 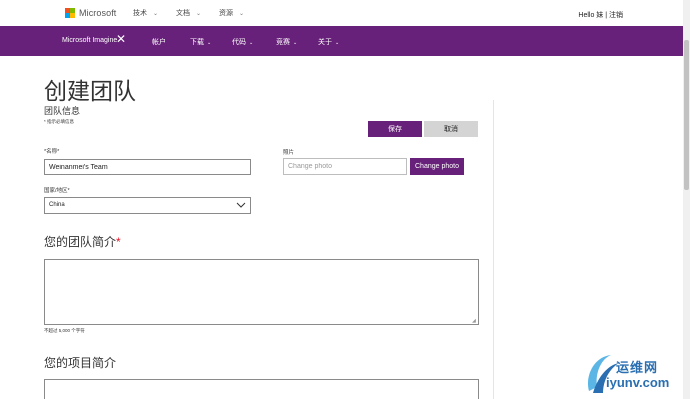 What do you see at coordinates (283, 42) in the screenshot?
I see `subnav-competitions-label: 竞赛` at bounding box center [283, 42].